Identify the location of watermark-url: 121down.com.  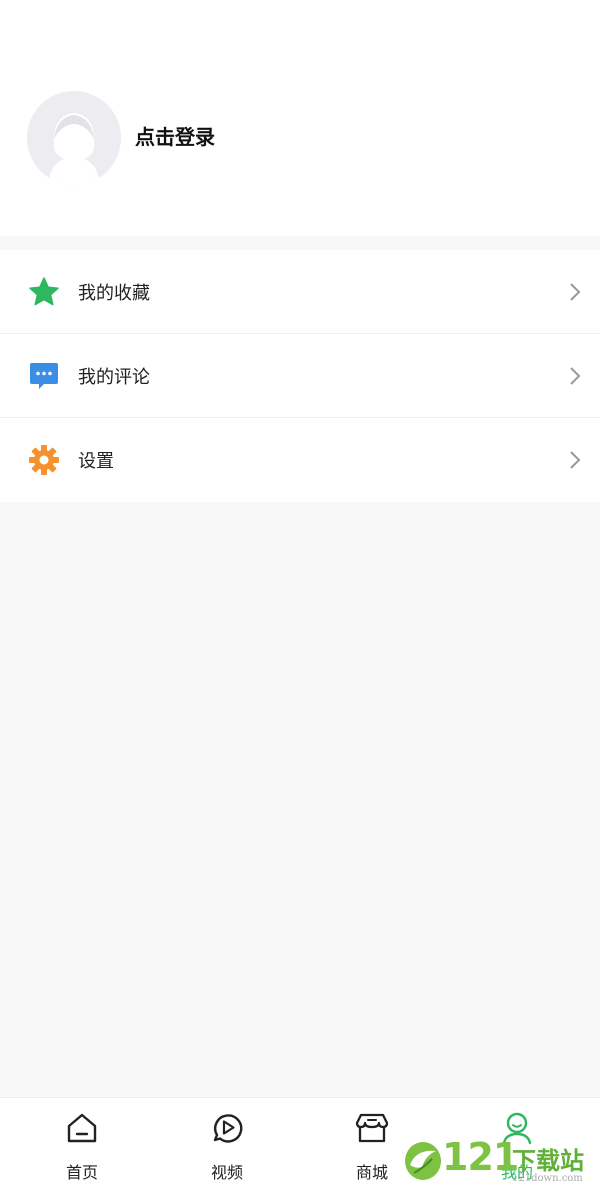
(547, 1178).